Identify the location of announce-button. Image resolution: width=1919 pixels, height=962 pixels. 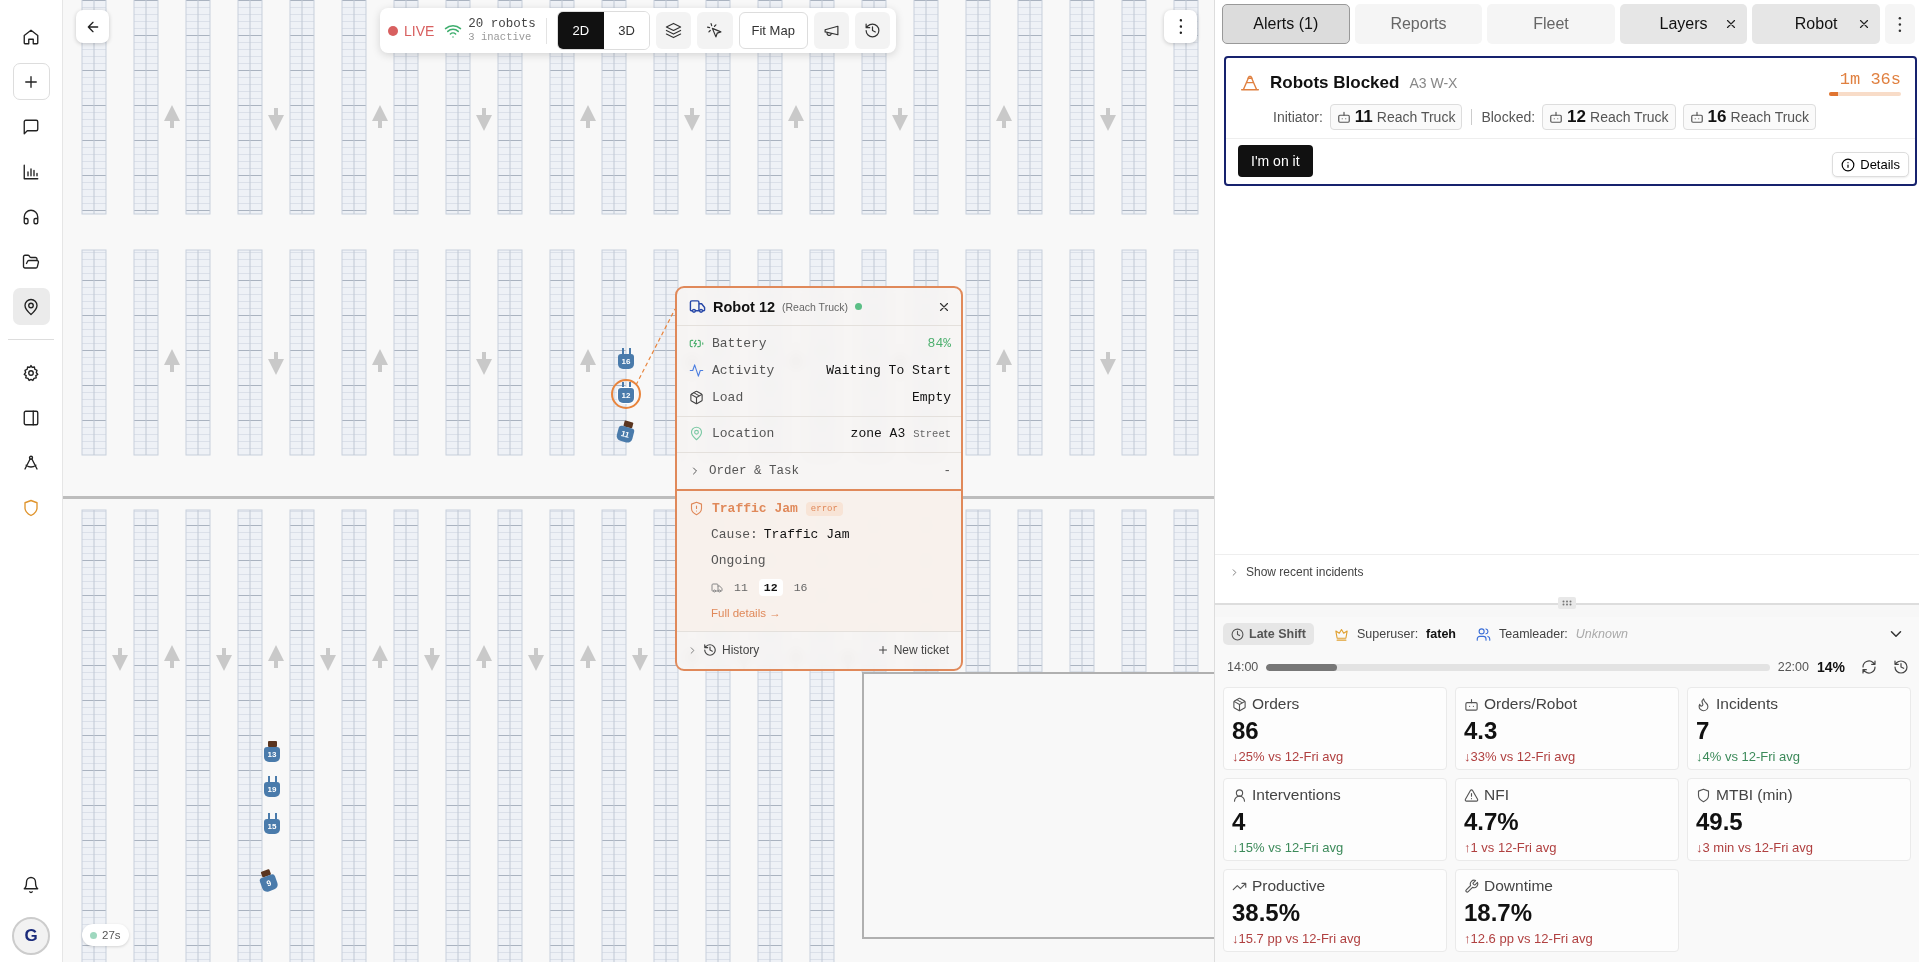
(831, 30).